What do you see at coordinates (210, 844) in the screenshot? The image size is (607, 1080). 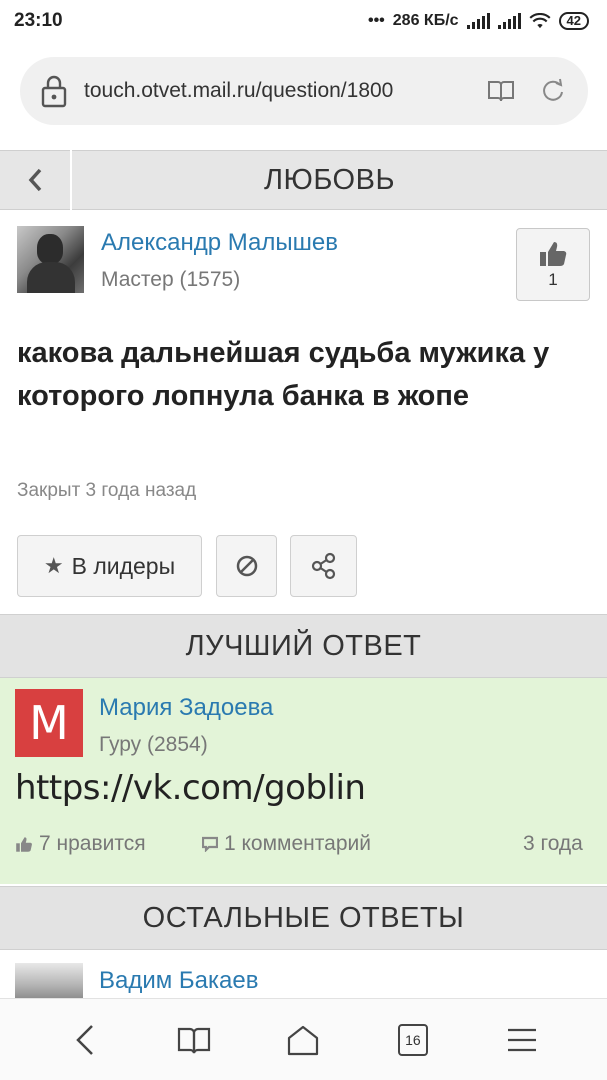 I see `comment-icon` at bounding box center [210, 844].